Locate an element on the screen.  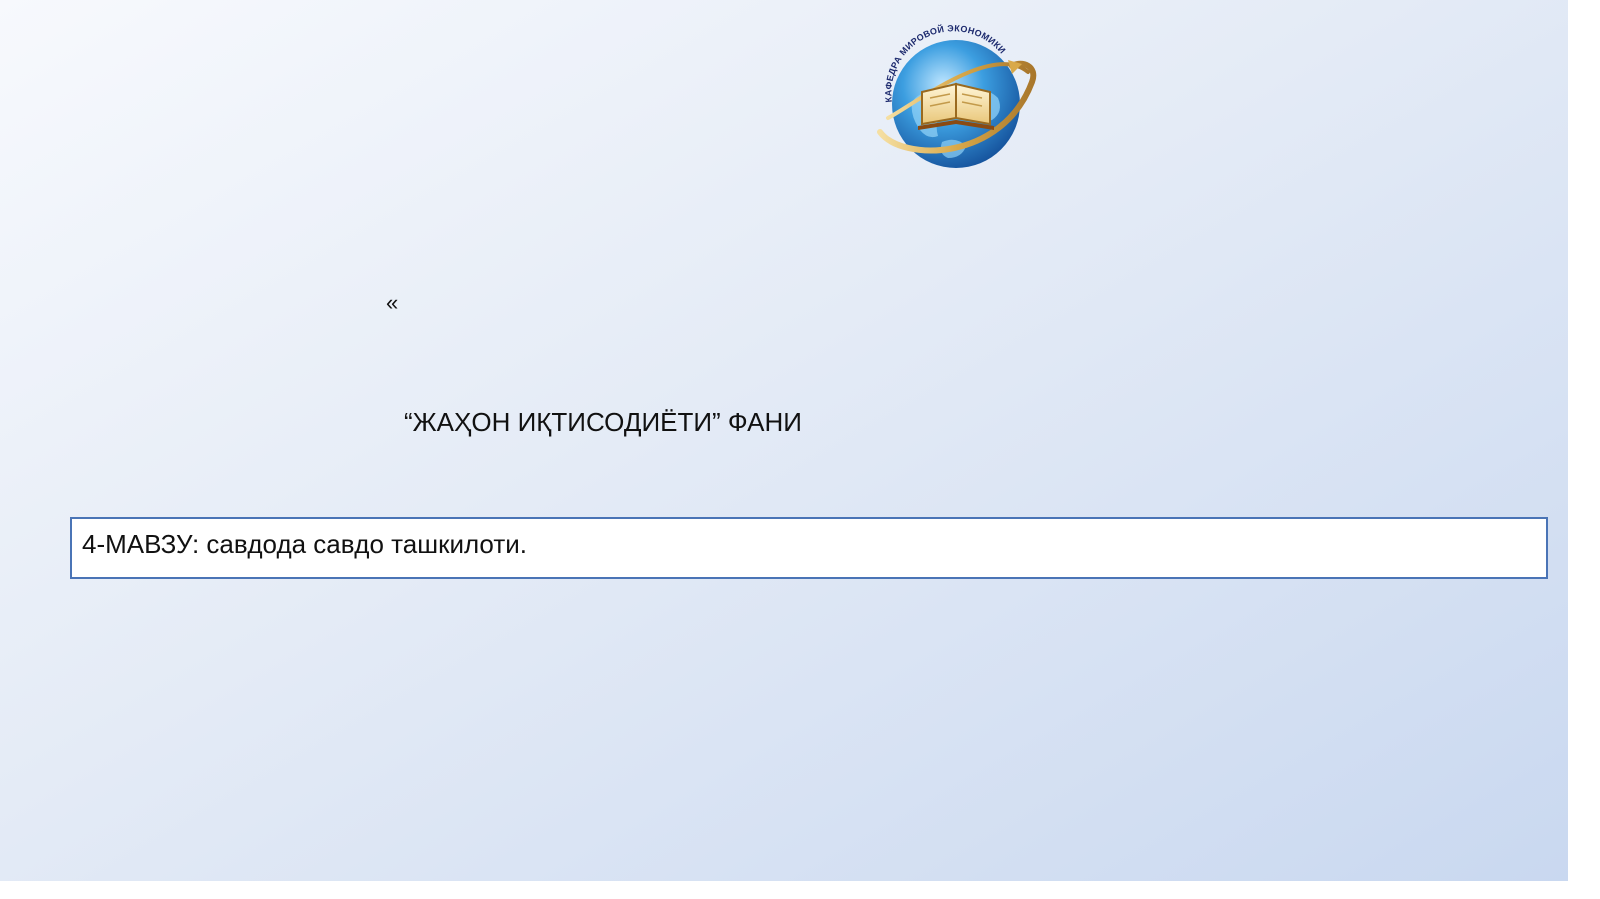
opening-quote-mark: « is located at coordinates (392, 302).